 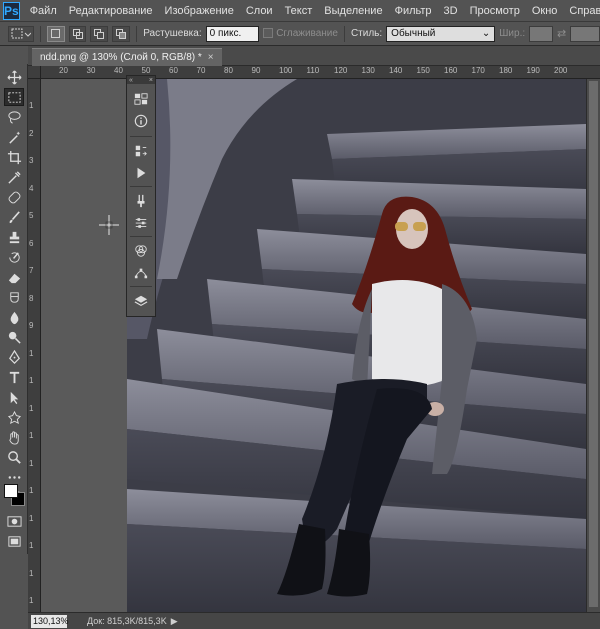 What do you see at coordinates (307, 33) in the screenshot?
I see `antialias-label: Сглаживание` at bounding box center [307, 33].